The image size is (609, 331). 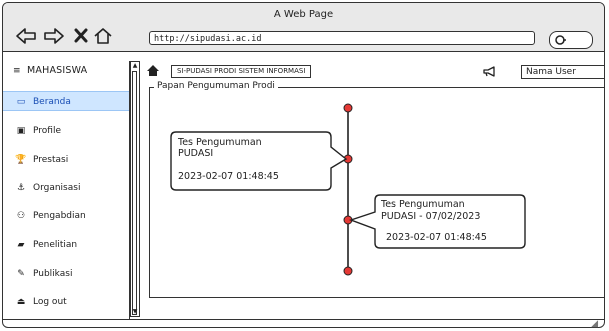 What do you see at coordinates (490, 71) in the screenshot?
I see `megaphone-icon` at bounding box center [490, 71].